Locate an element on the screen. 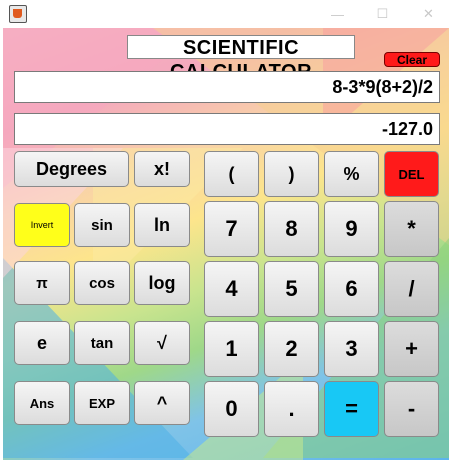  divide-button: / is located at coordinates (411, 289).